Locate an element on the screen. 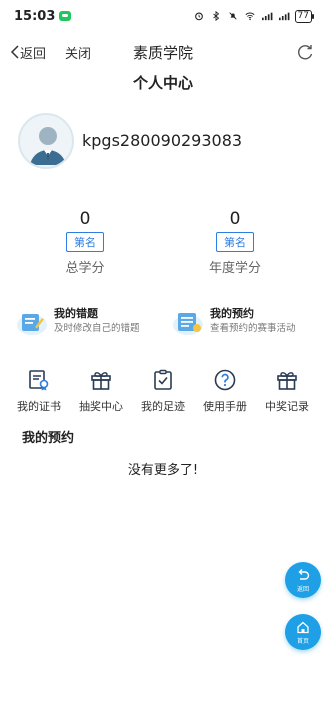 Image resolution: width=326 pixels, height=720 pixels. booking-list-icon is located at coordinates (188, 324).